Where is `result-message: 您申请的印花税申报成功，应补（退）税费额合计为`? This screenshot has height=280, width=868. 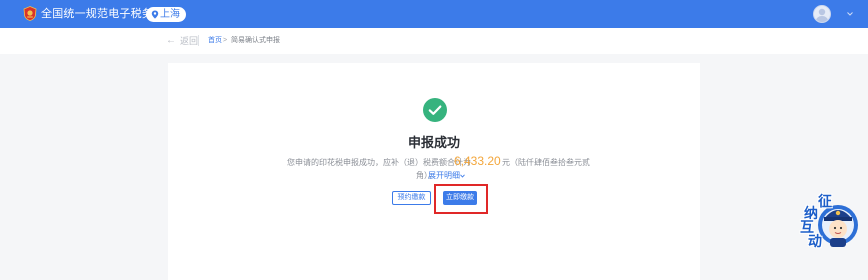
result-message: 您申请的印花税申报成功，应补（退）税费额合计为 is located at coordinates (379, 162).